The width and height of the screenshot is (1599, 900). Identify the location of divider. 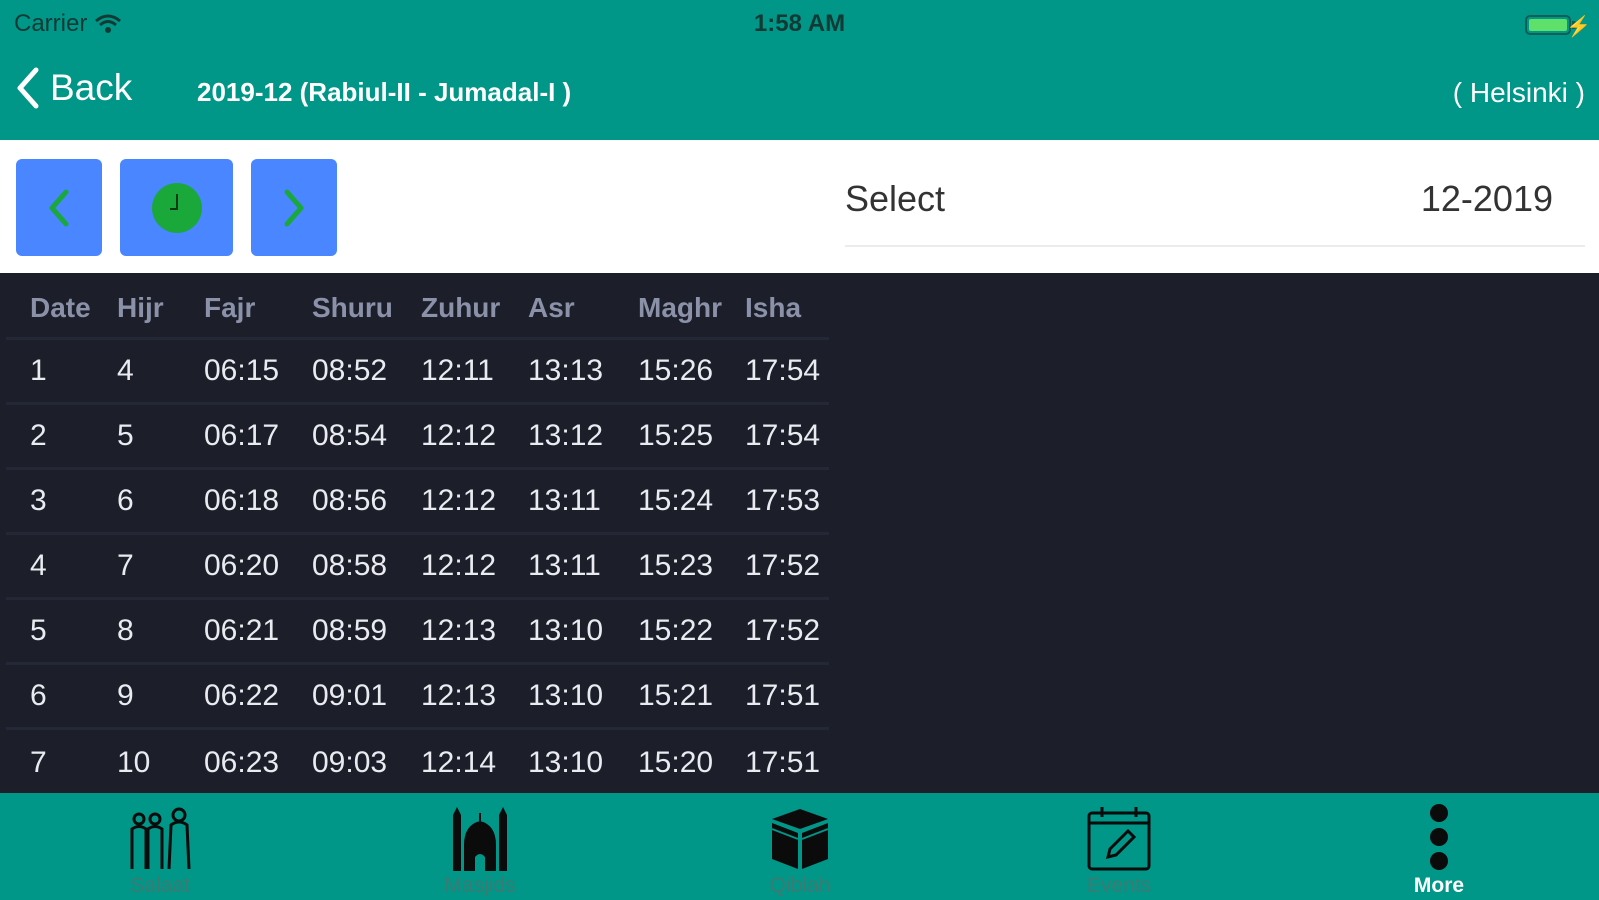
(1215, 246).